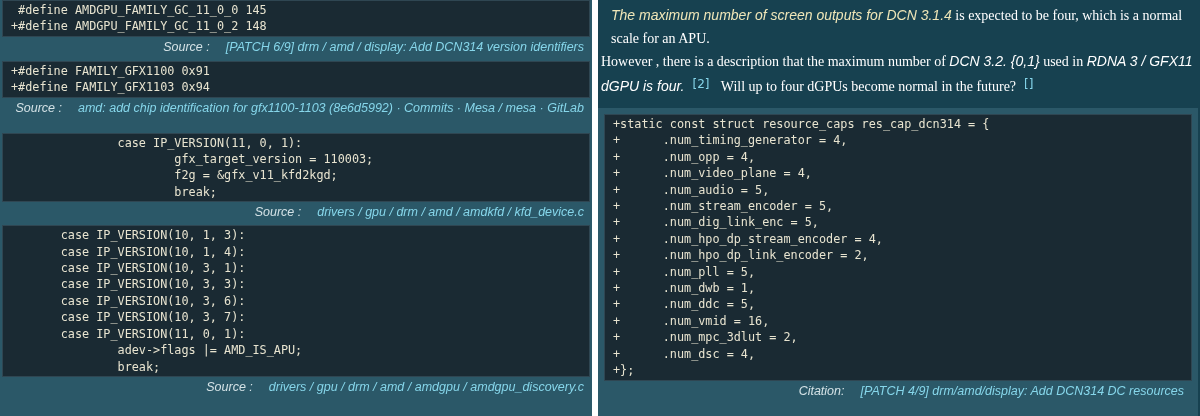 The width and height of the screenshot is (1200, 416). Describe the element at coordinates (701, 84) in the screenshot. I see `footnote-link: [2]` at that location.